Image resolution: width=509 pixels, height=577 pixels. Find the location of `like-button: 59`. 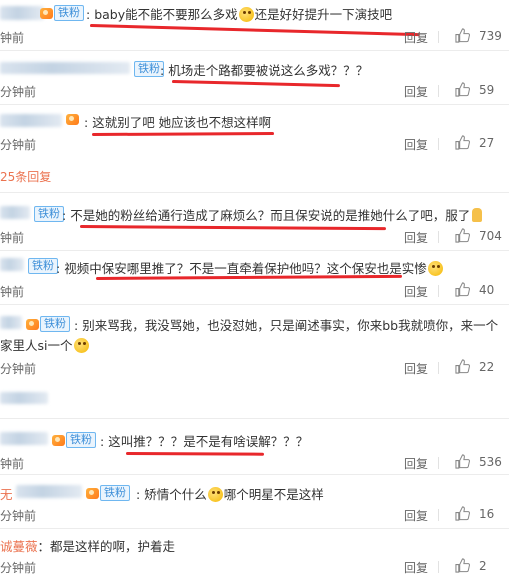

like-button: 59 is located at coordinates (474, 89).